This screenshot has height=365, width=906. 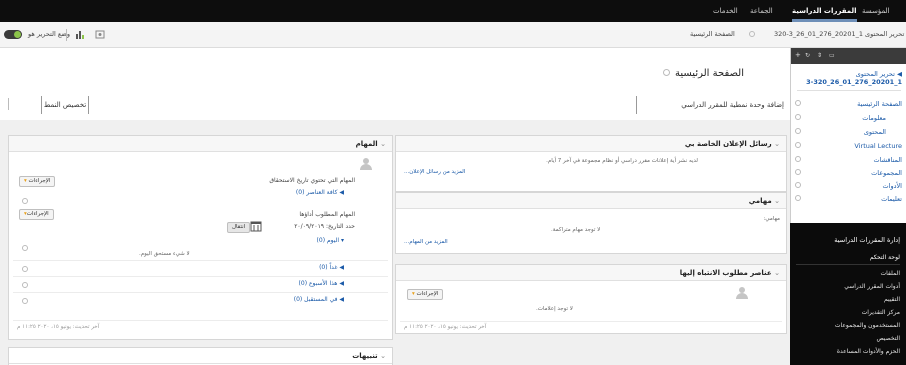 I want to click on title-options-icon, so click(x=666, y=72).